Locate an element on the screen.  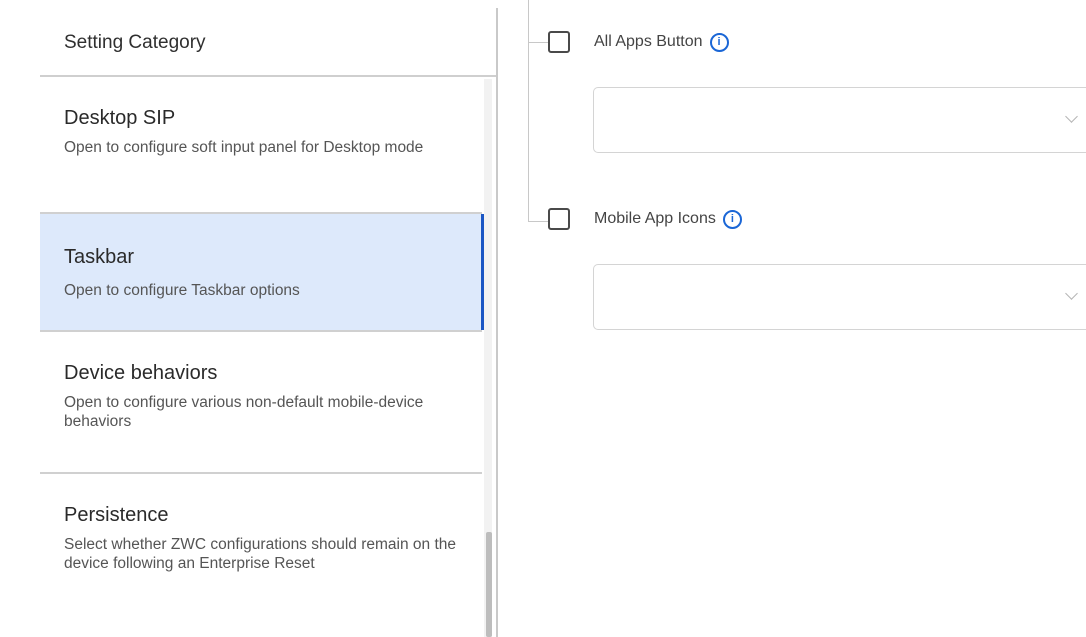
mobile-app-icons-select is located at coordinates (839, 297).